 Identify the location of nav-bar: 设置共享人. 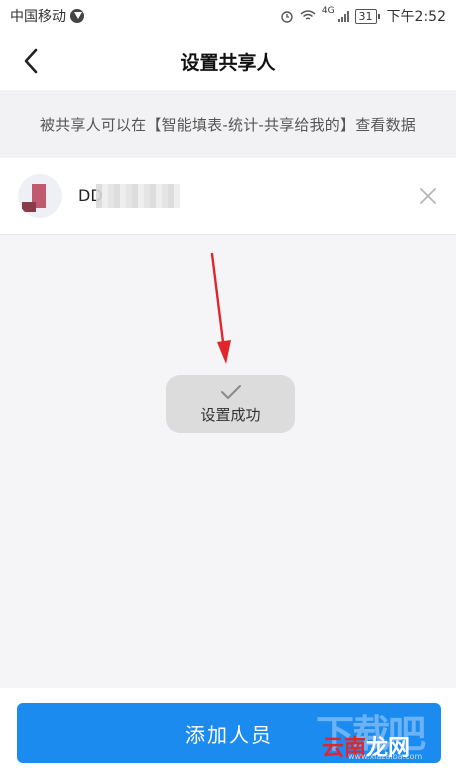
(228, 61).